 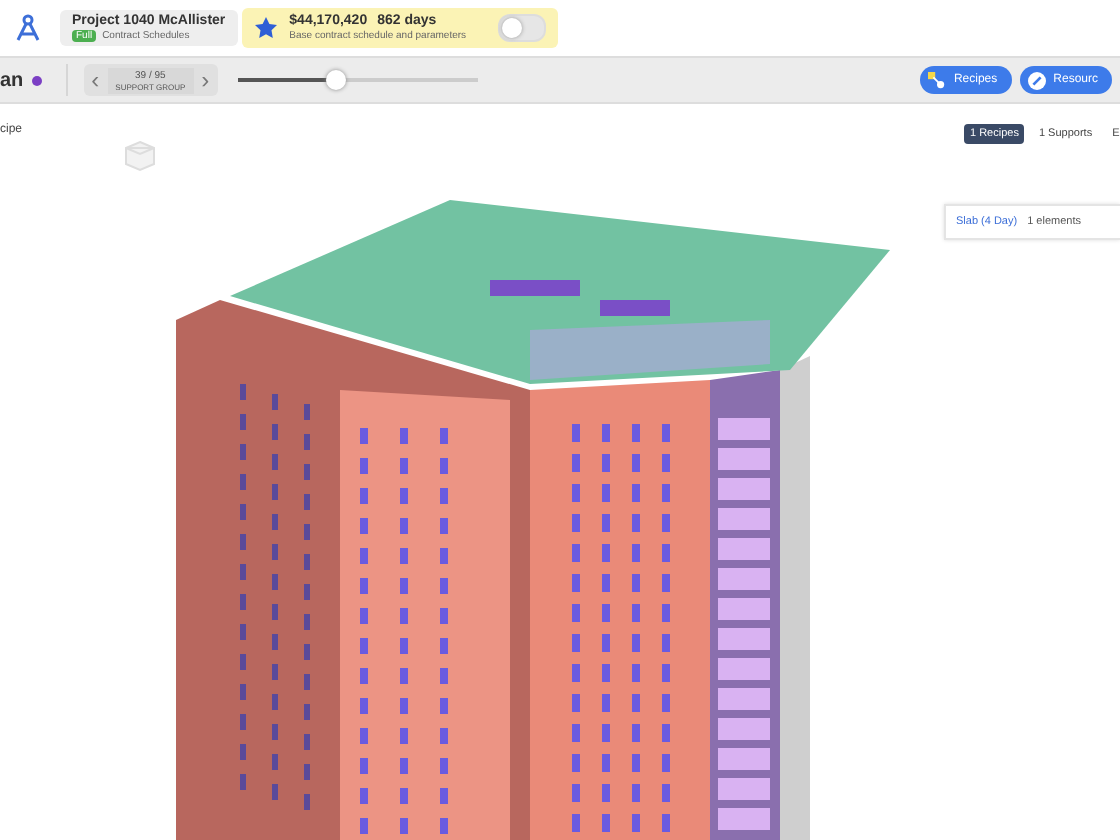 I want to click on toggle-switch, so click(x=522, y=28).